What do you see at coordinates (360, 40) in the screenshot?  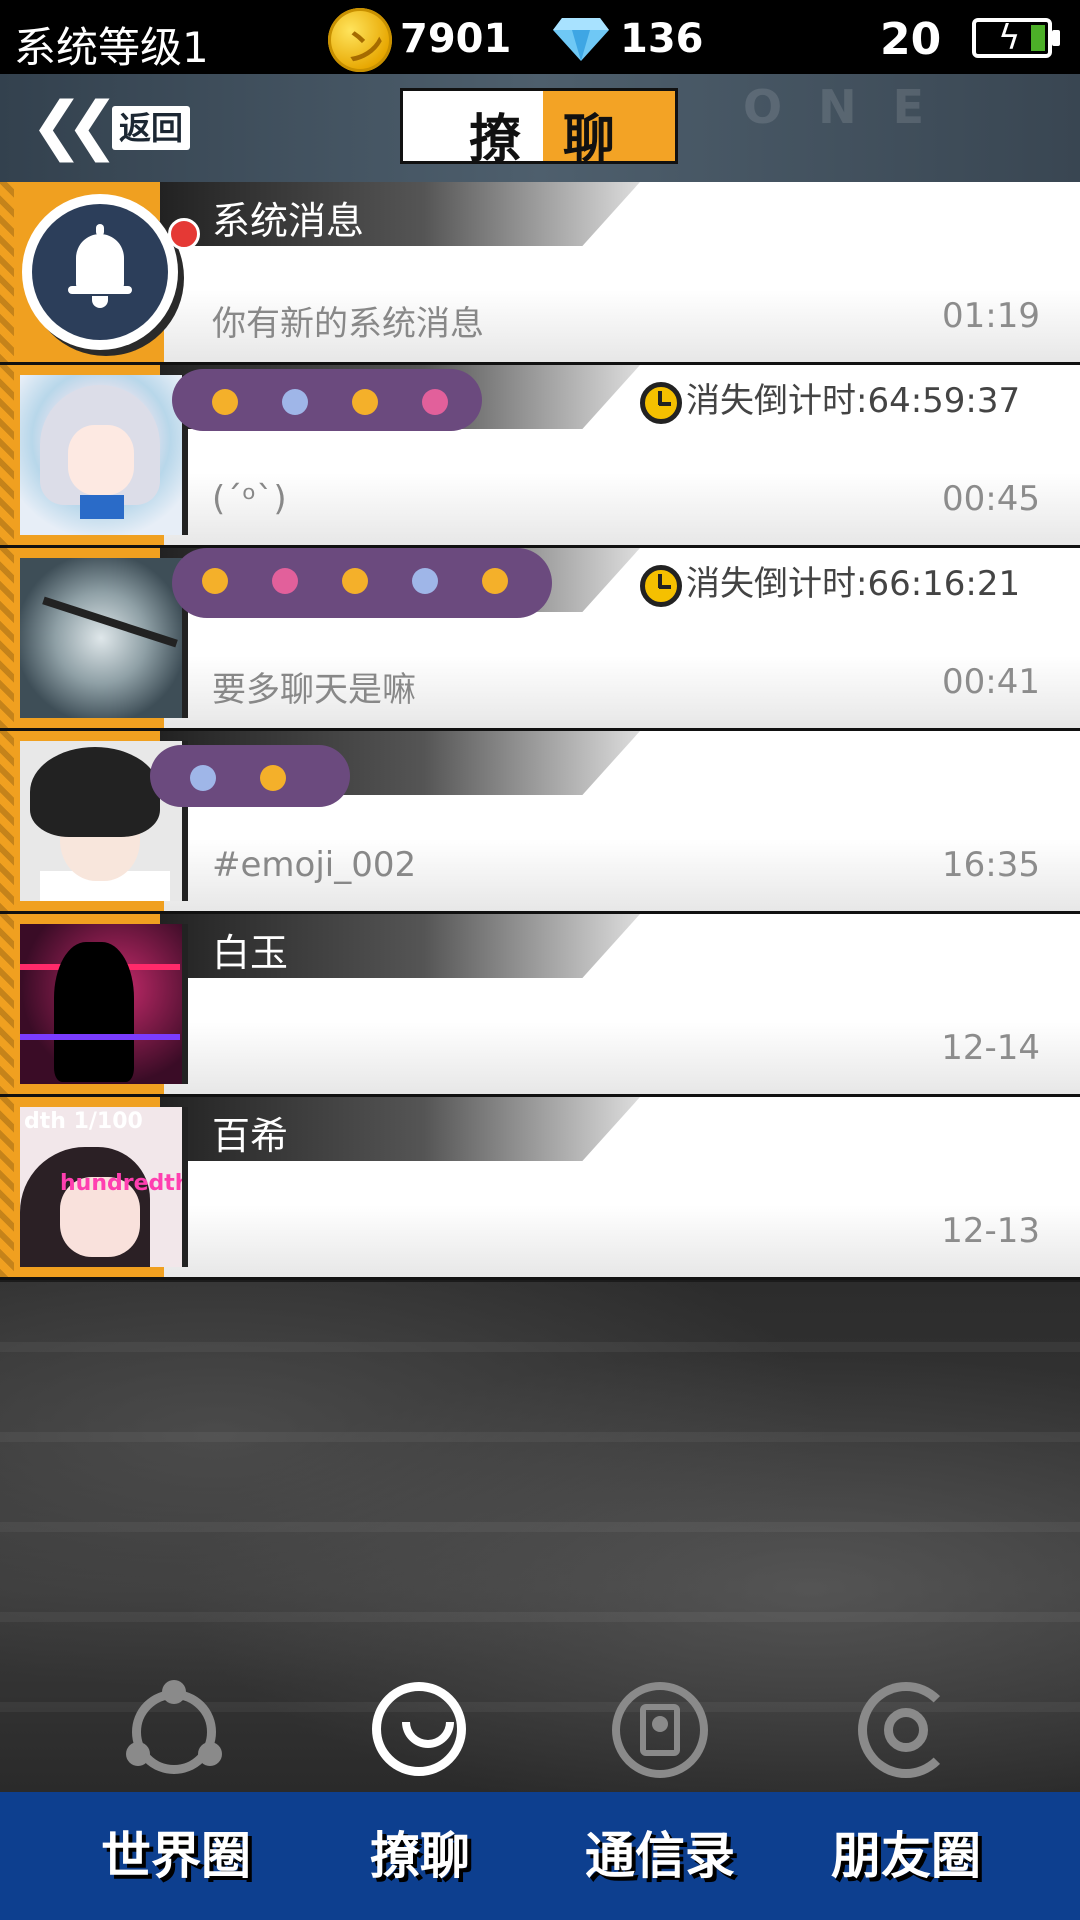 I see `coin-icon: ン` at bounding box center [360, 40].